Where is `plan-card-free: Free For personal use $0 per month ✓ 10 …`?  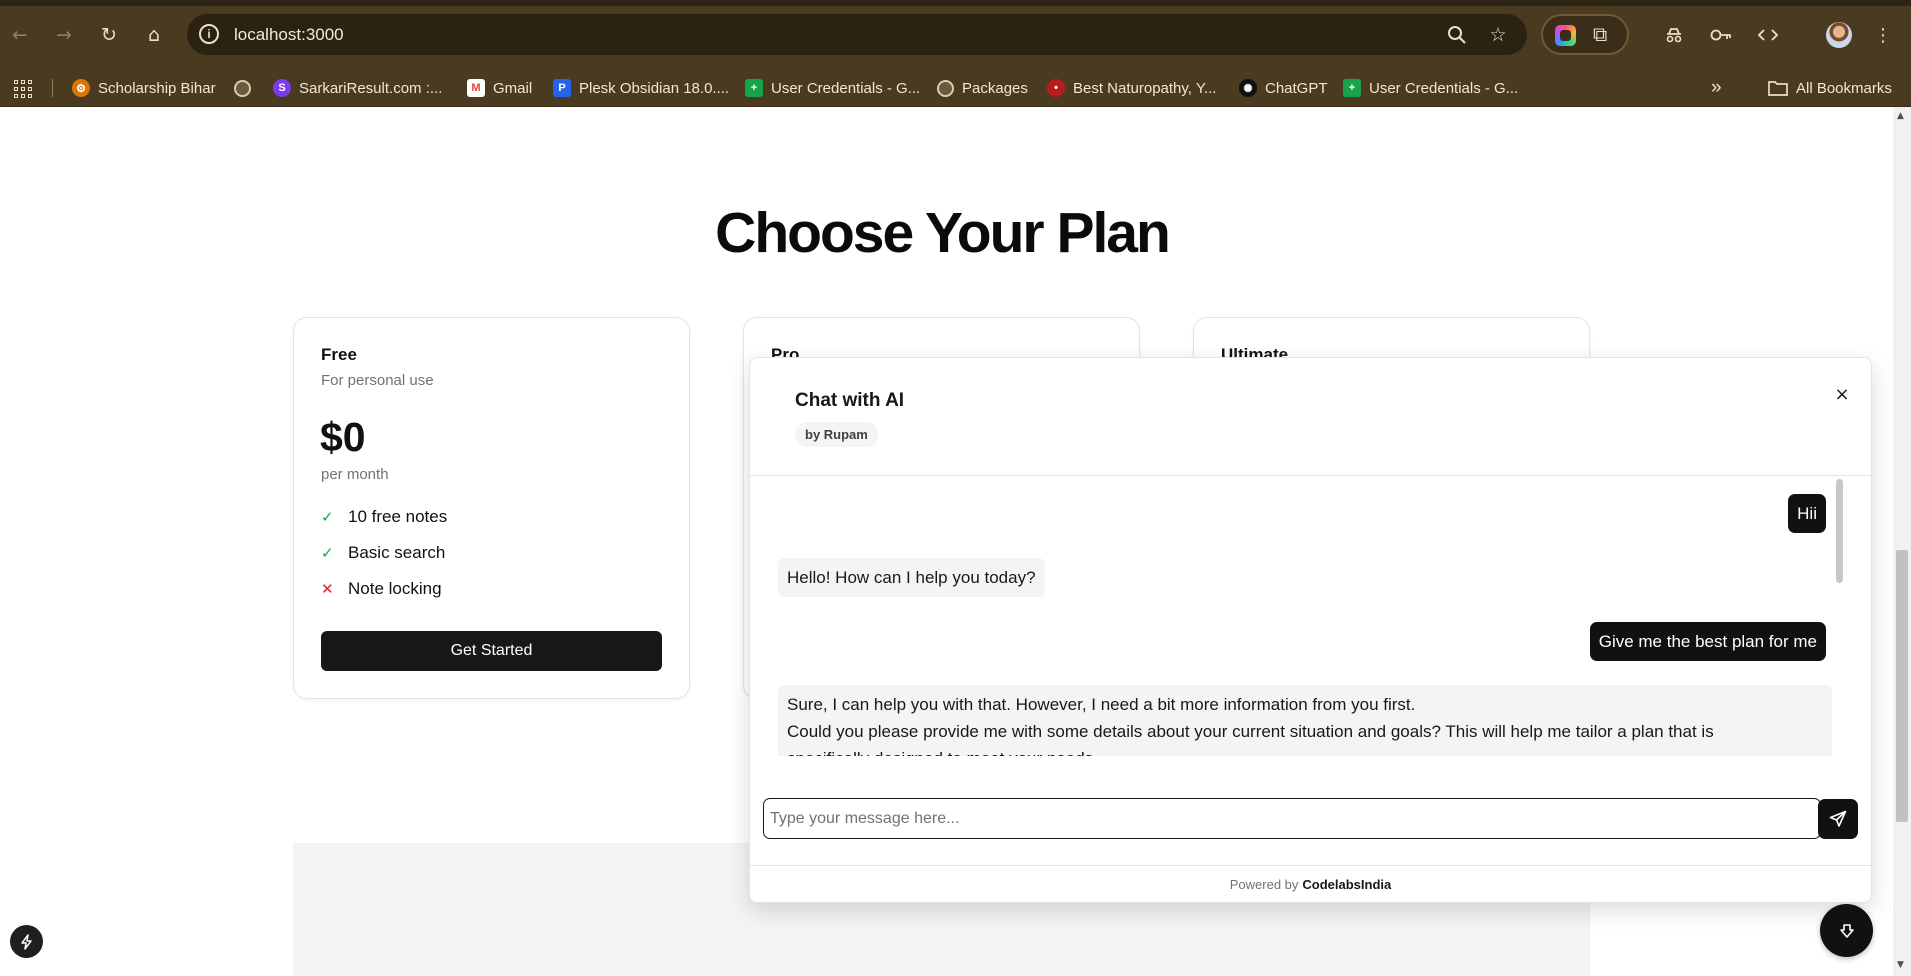 plan-card-free: Free For personal use $0 per month ✓ 10 … is located at coordinates (491, 508).